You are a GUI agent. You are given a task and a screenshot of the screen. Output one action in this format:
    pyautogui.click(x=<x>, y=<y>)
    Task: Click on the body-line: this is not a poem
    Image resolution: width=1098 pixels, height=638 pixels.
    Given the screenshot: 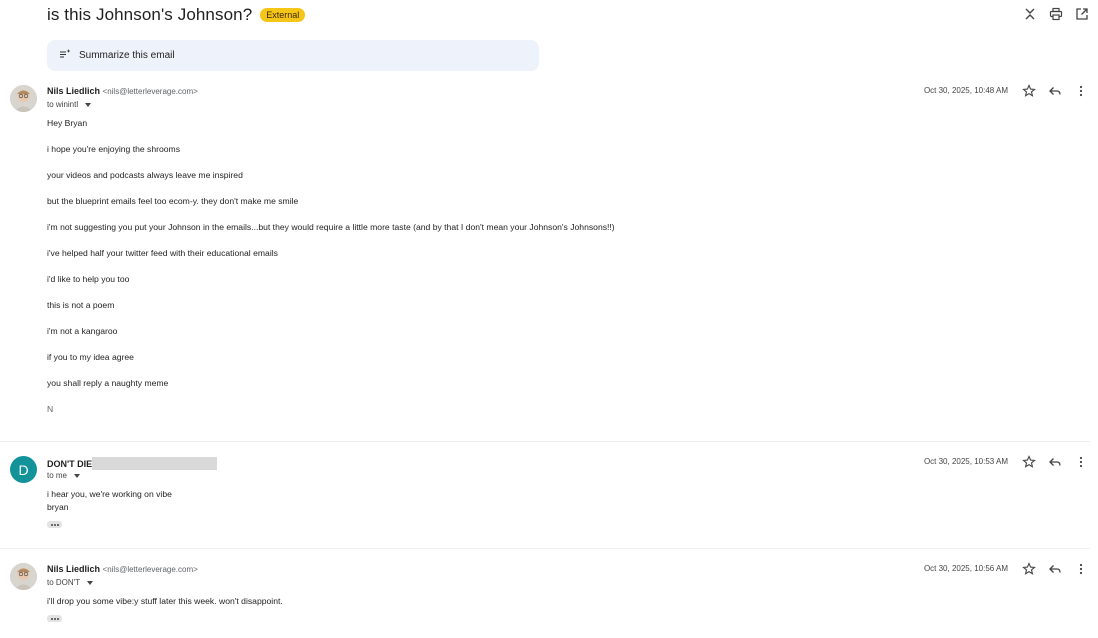 What is the action you would take?
    pyautogui.click(x=81, y=305)
    